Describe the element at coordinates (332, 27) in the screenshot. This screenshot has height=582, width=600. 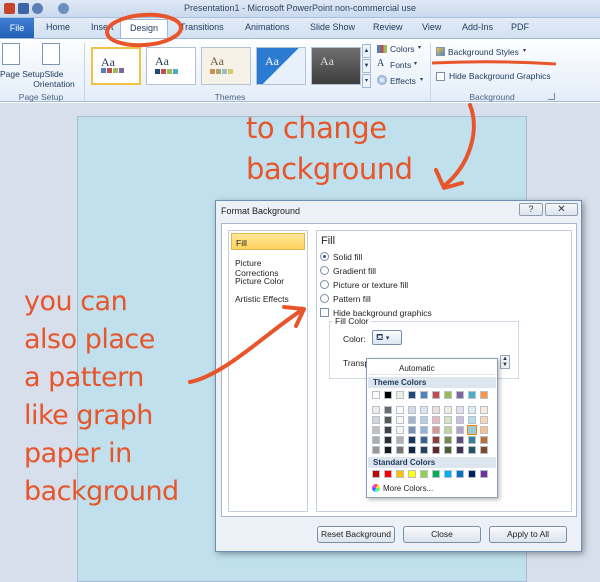
I see `tab-slide-show: Slide Show` at that location.